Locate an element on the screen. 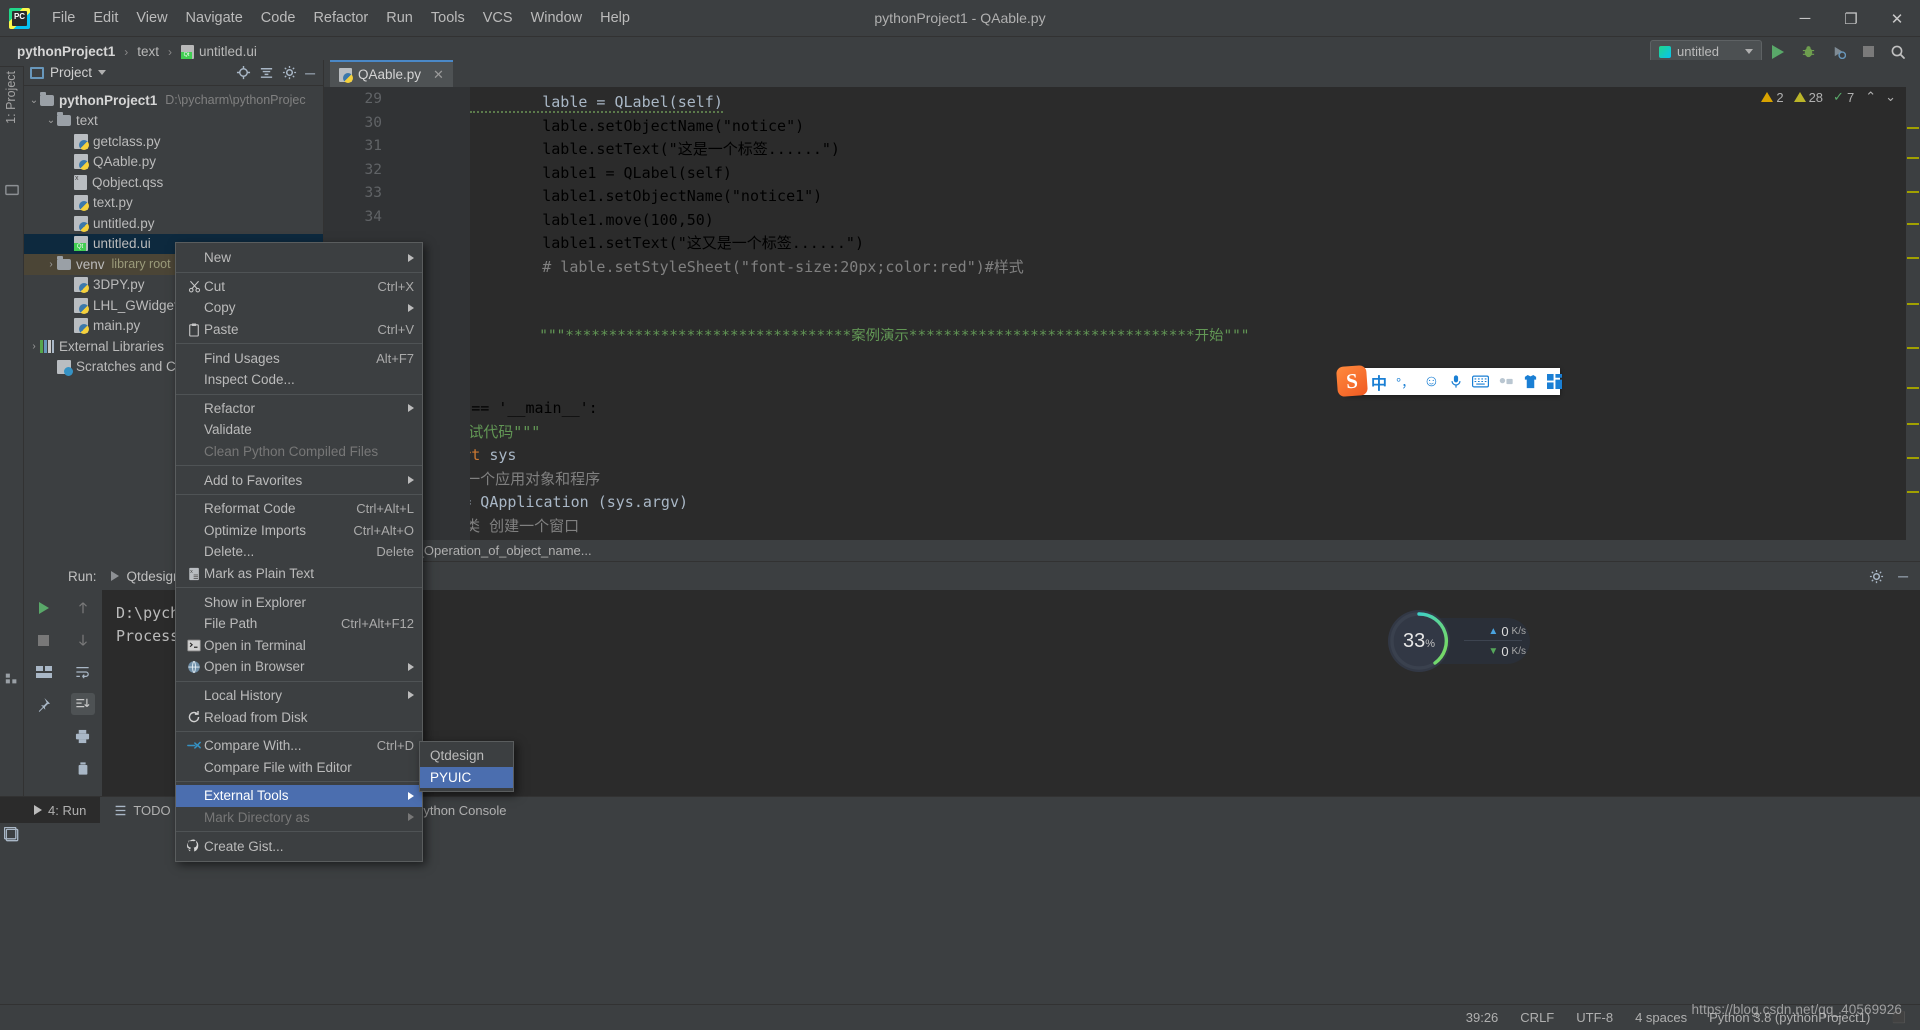 The height and width of the screenshot is (1030, 1920). tree-item-pythonproject1: ⌄ pythonProject1 D:\pycharm\pythonProjec is located at coordinates (173, 100).